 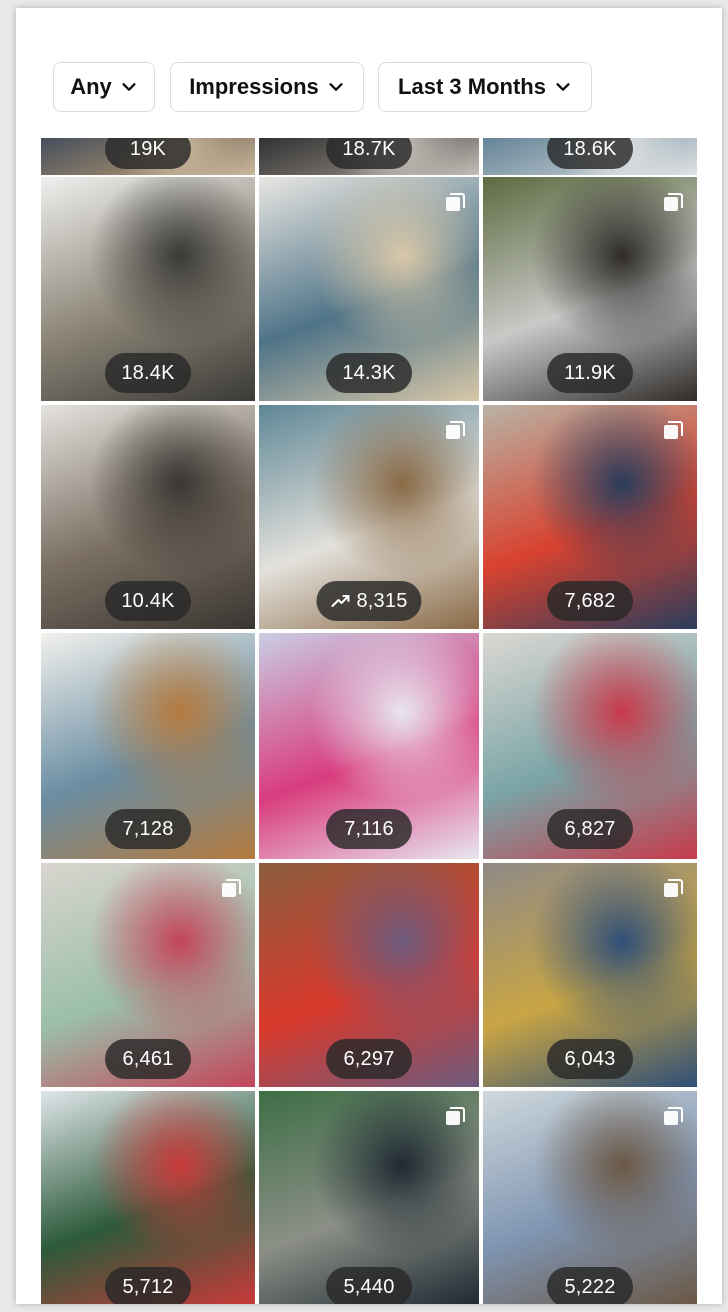 I want to click on impressions-value: 11.9K, so click(x=590, y=372).